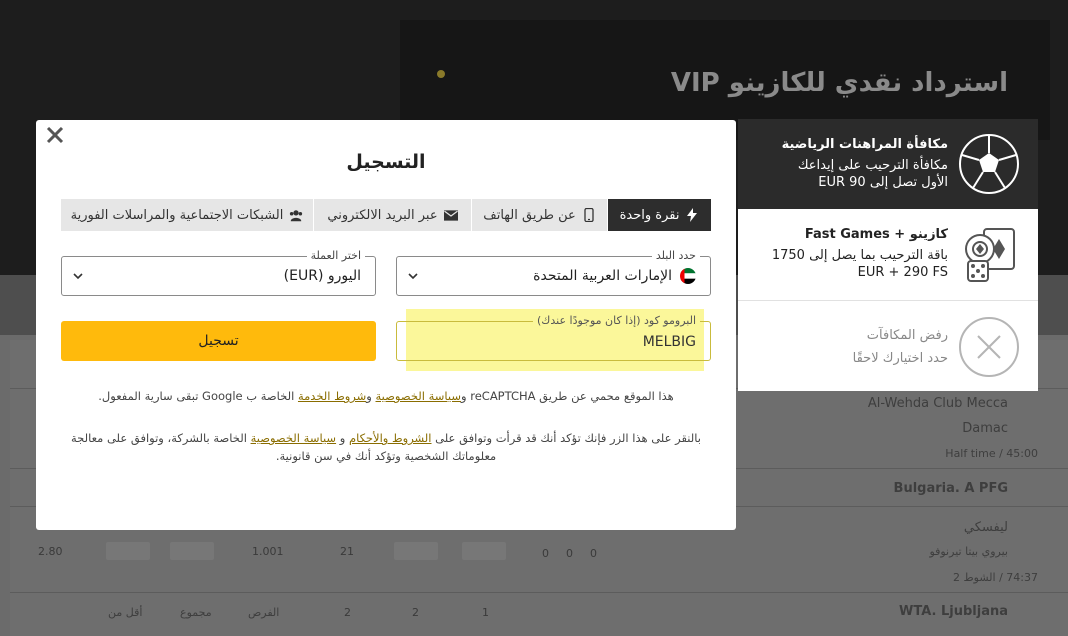 The height and width of the screenshot is (636, 1068). Describe the element at coordinates (902, 272) in the screenshot. I see `casino-bonus-desc-line: EUR + 290 FS` at that location.